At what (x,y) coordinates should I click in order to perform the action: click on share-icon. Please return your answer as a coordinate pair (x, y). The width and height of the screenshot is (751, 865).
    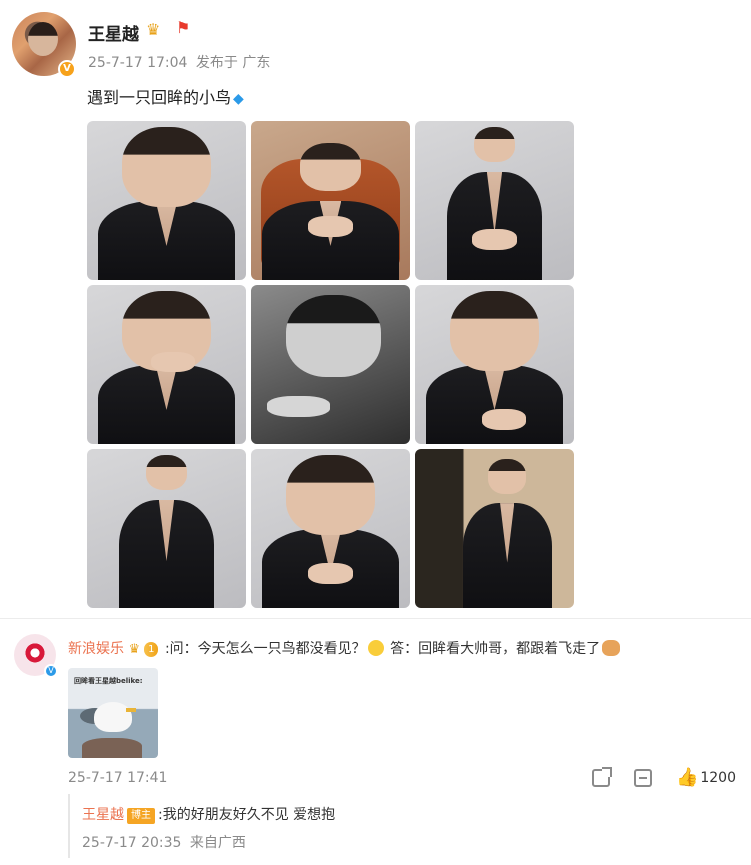
    Looking at the image, I should click on (602, 777).